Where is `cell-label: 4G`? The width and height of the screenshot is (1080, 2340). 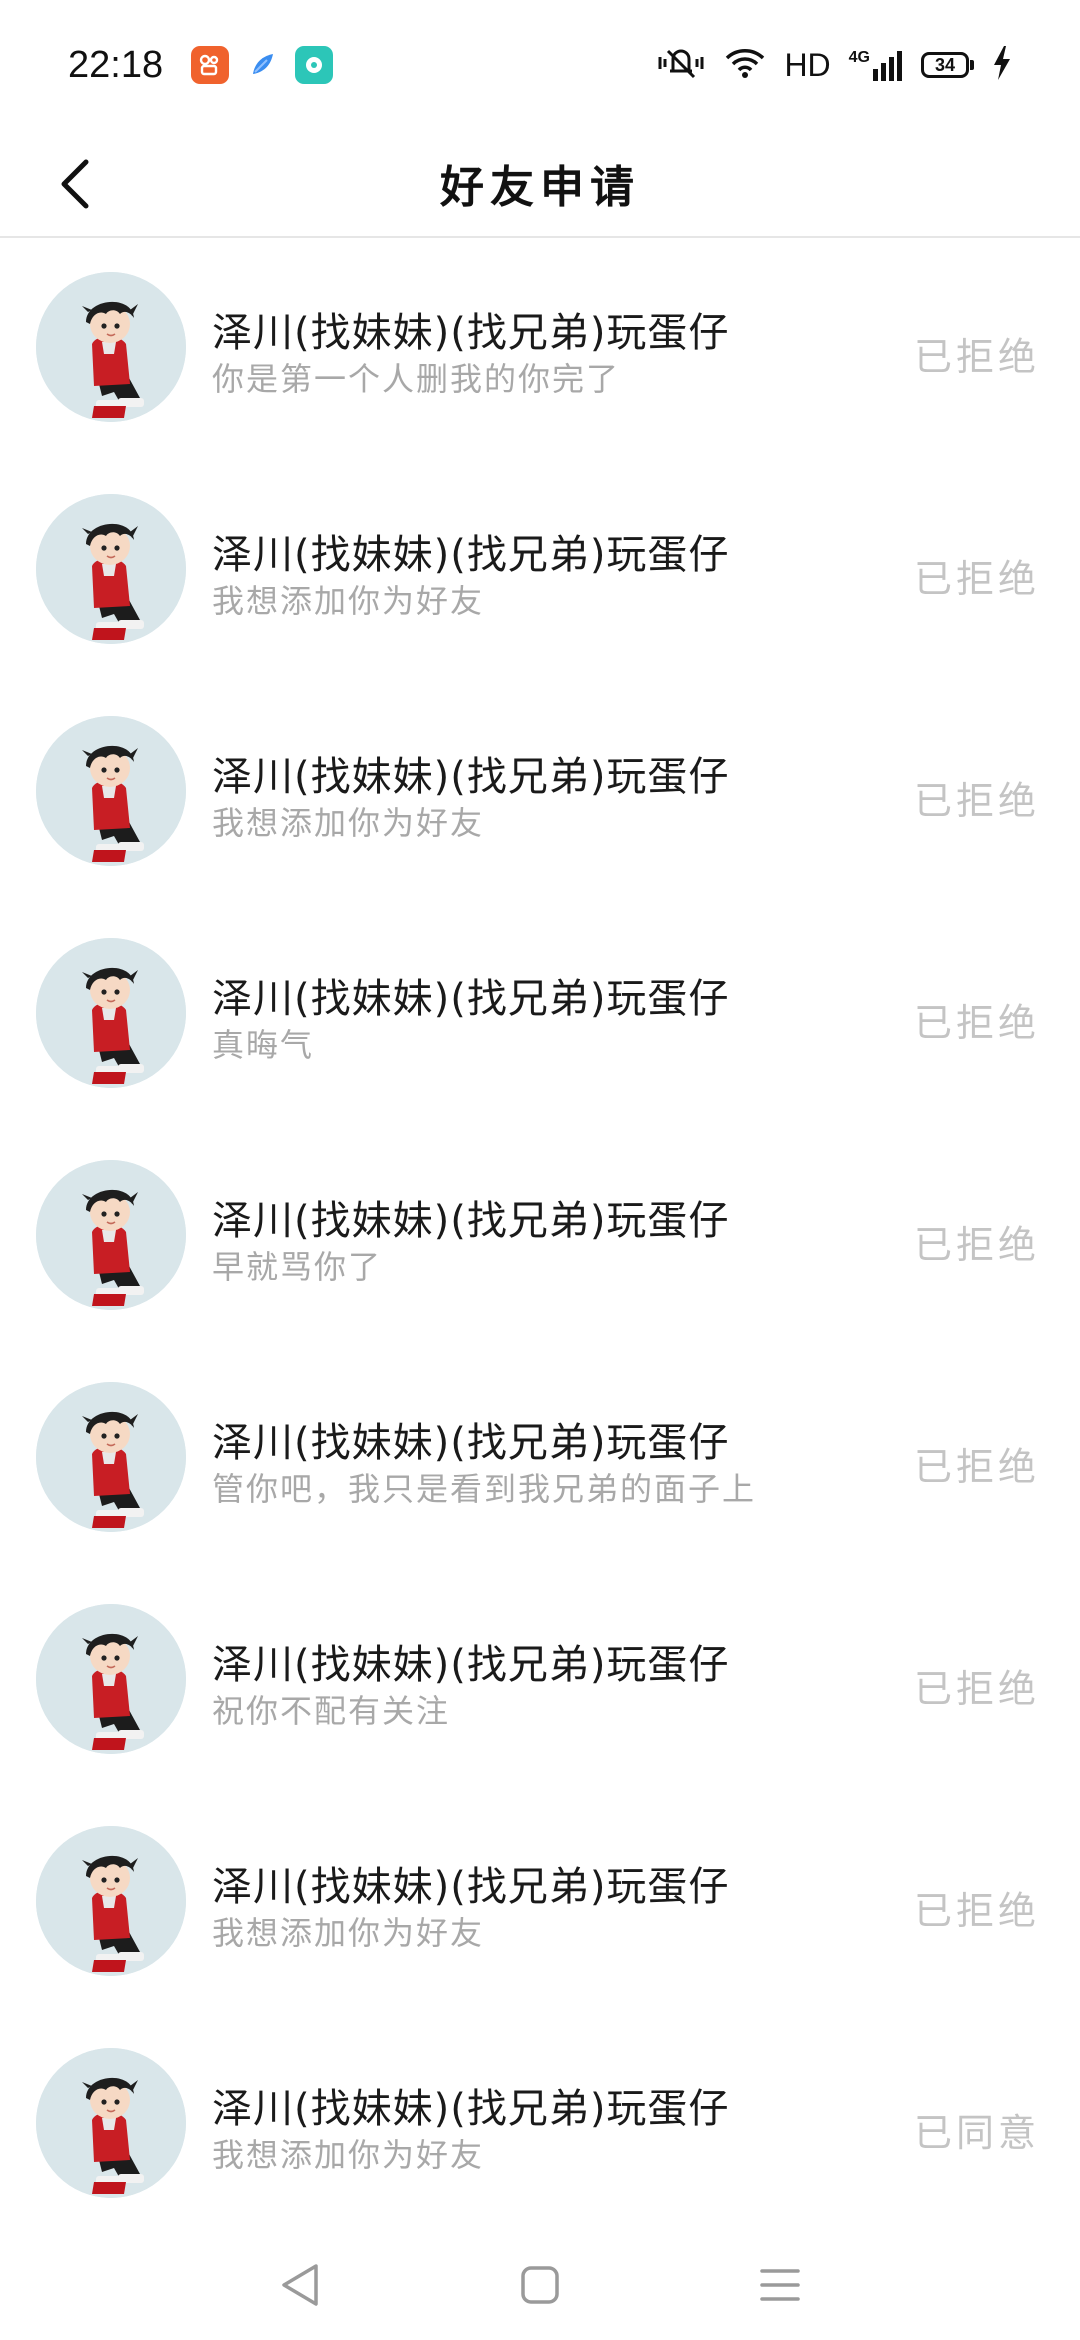
cell-label: 4G is located at coordinates (859, 57).